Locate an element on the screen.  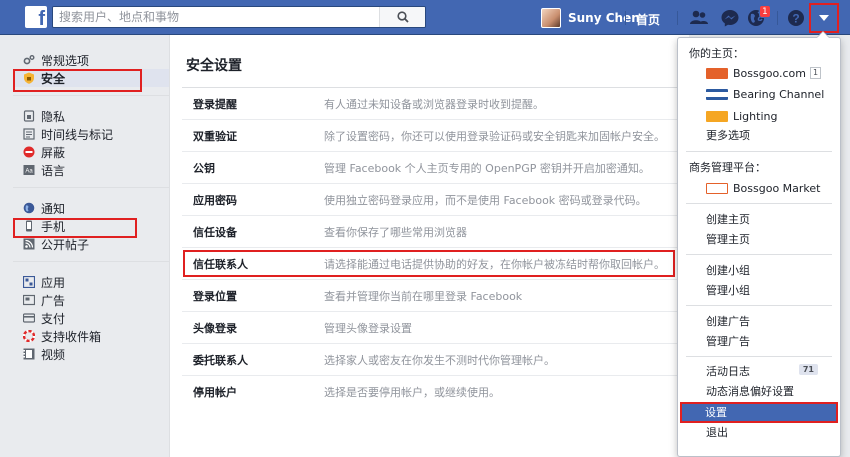
menu-create-group: 创建小组 is located at coordinates (728, 271).